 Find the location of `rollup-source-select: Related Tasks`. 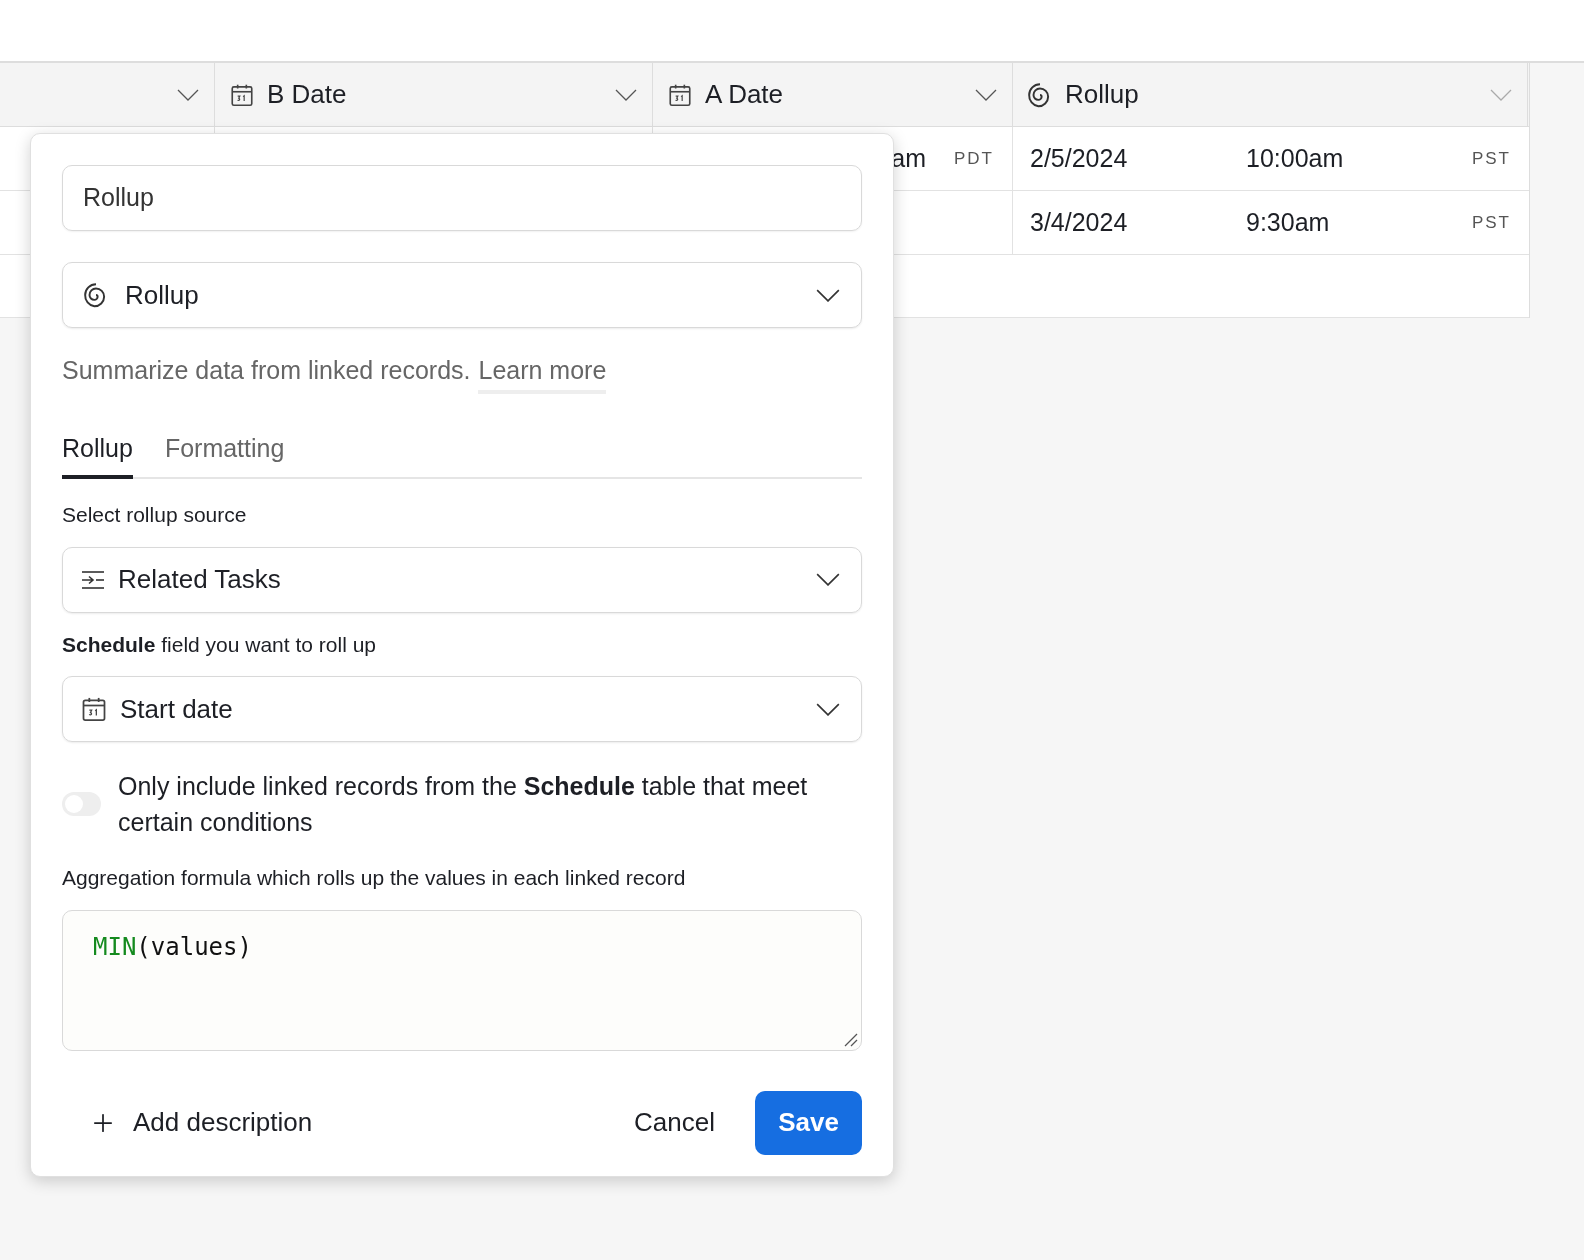

rollup-source-select: Related Tasks is located at coordinates (462, 579).